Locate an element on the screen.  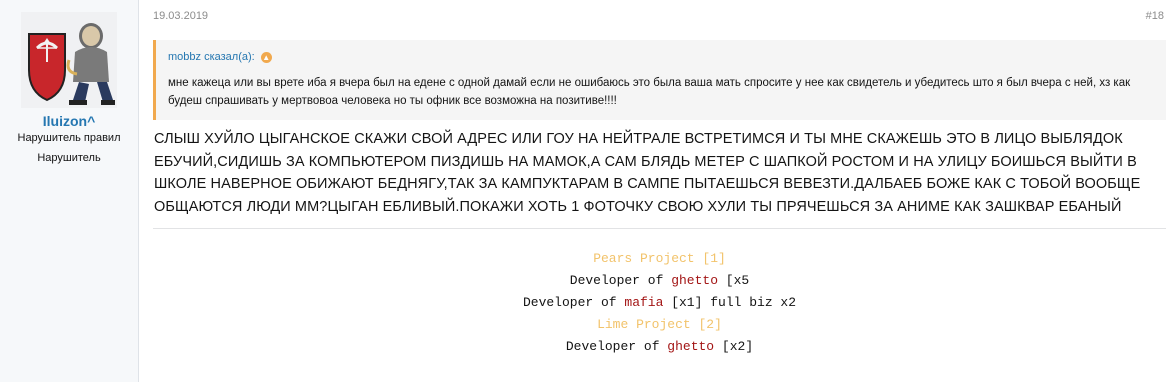
quote-author: mobbz сказал(а): is located at coordinates (211, 57).